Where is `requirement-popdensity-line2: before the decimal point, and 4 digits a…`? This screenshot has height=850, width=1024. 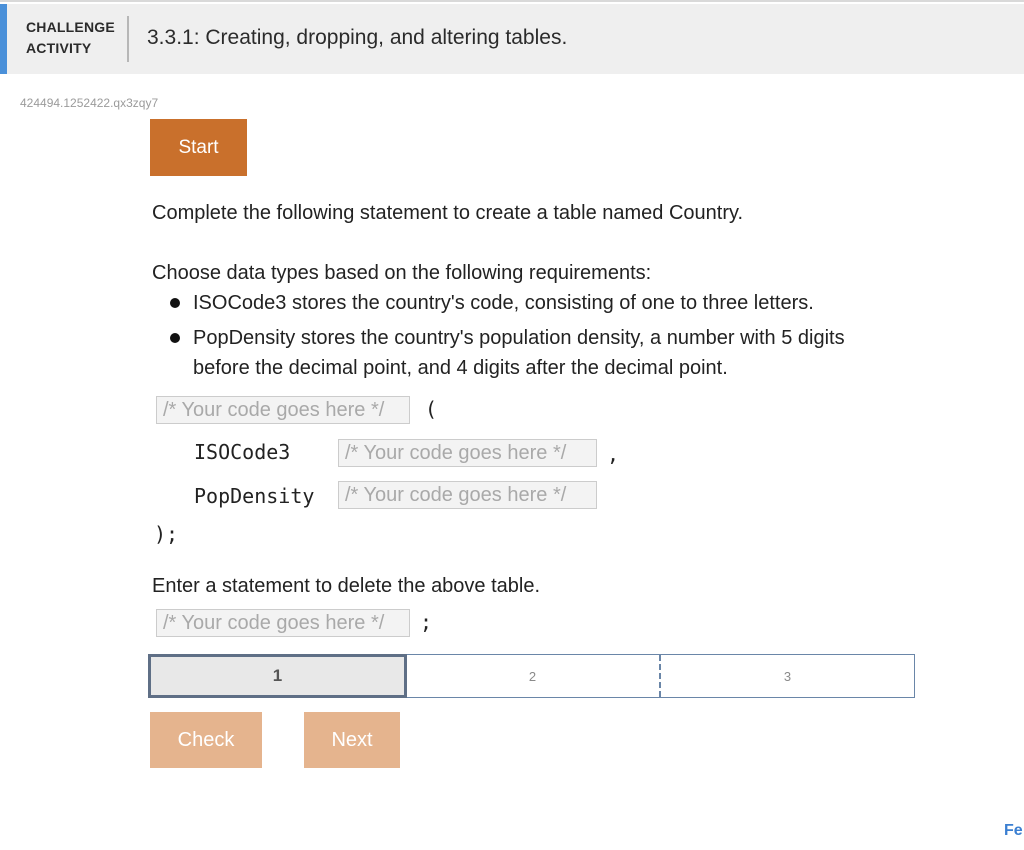 requirement-popdensity-line2: before the decimal point, and 4 digits a… is located at coordinates (460, 368).